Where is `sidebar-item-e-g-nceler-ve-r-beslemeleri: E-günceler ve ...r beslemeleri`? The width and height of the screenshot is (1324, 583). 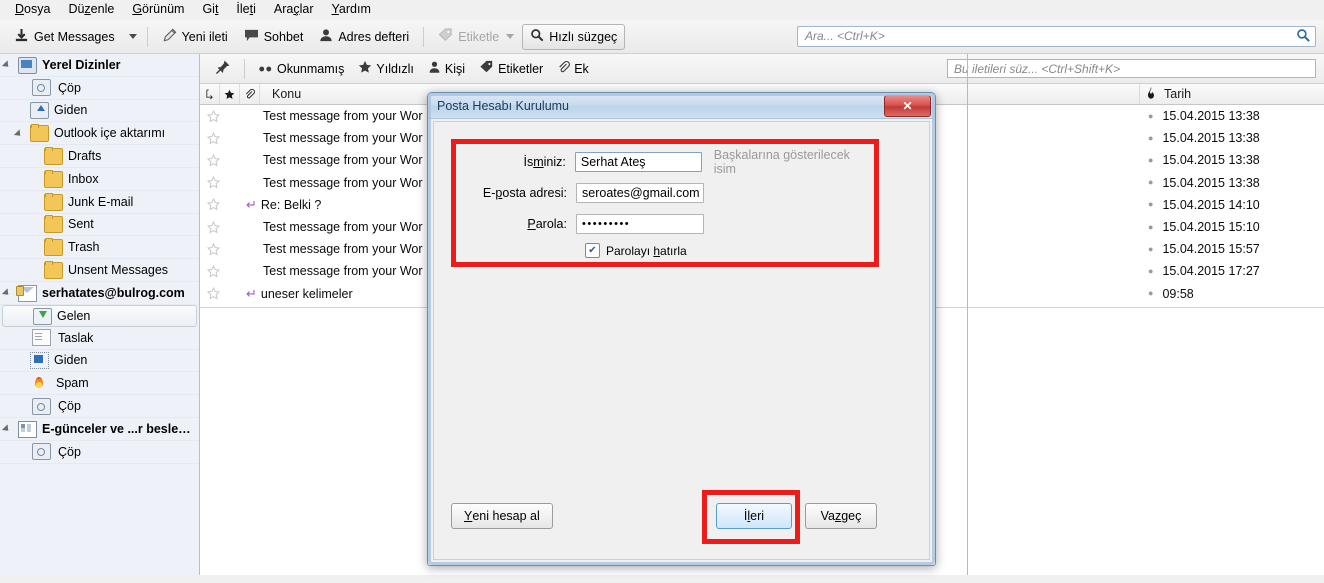 sidebar-item-e-g-nceler-ve-r-beslemeleri: E-günceler ve ...r beslemeleri is located at coordinates (99, 429).